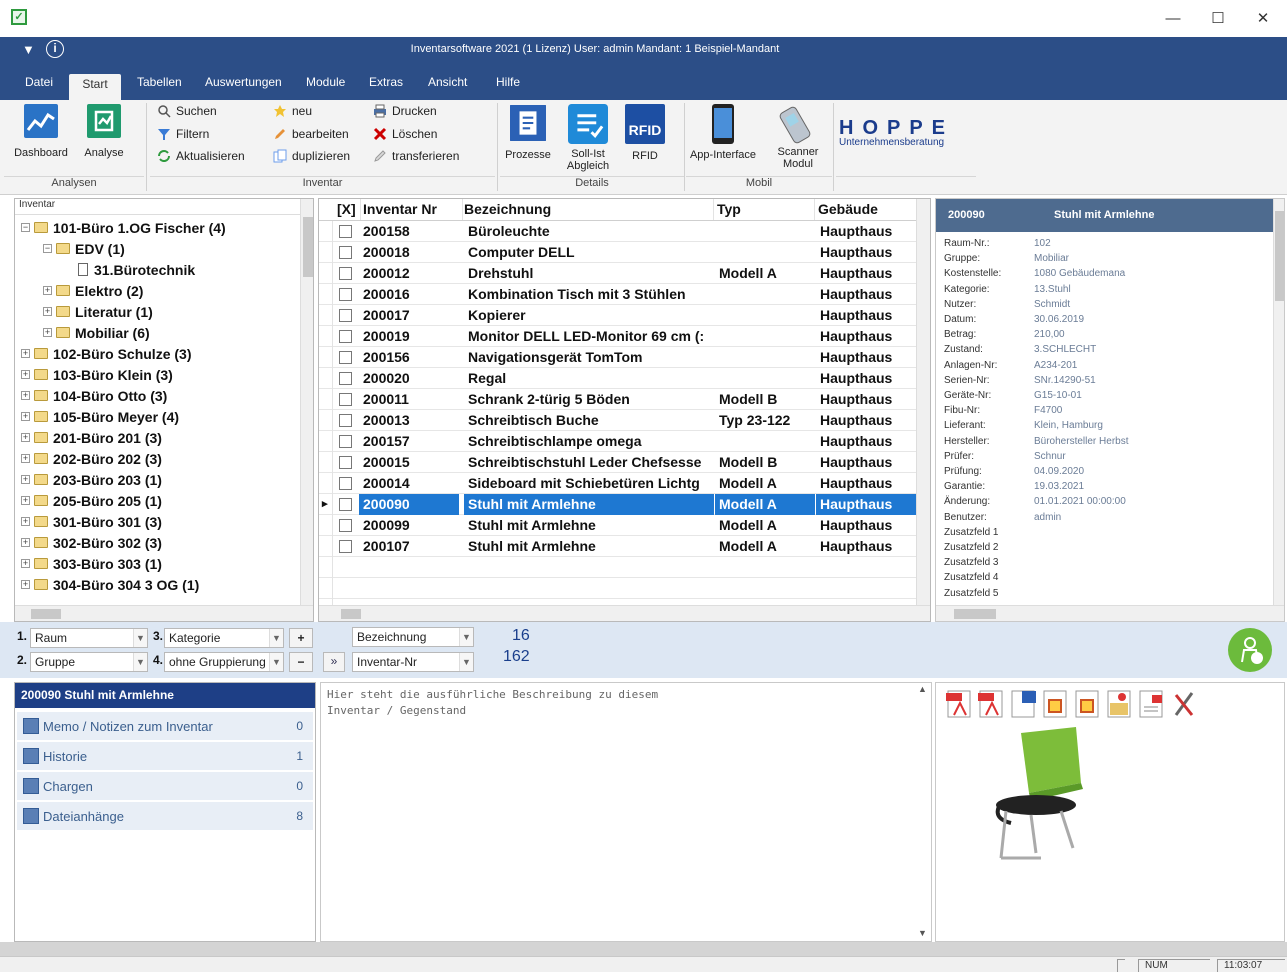 The width and height of the screenshot is (1287, 972). What do you see at coordinates (723, 132) in the screenshot?
I see `app-interface-button: App-Interface` at bounding box center [723, 132].